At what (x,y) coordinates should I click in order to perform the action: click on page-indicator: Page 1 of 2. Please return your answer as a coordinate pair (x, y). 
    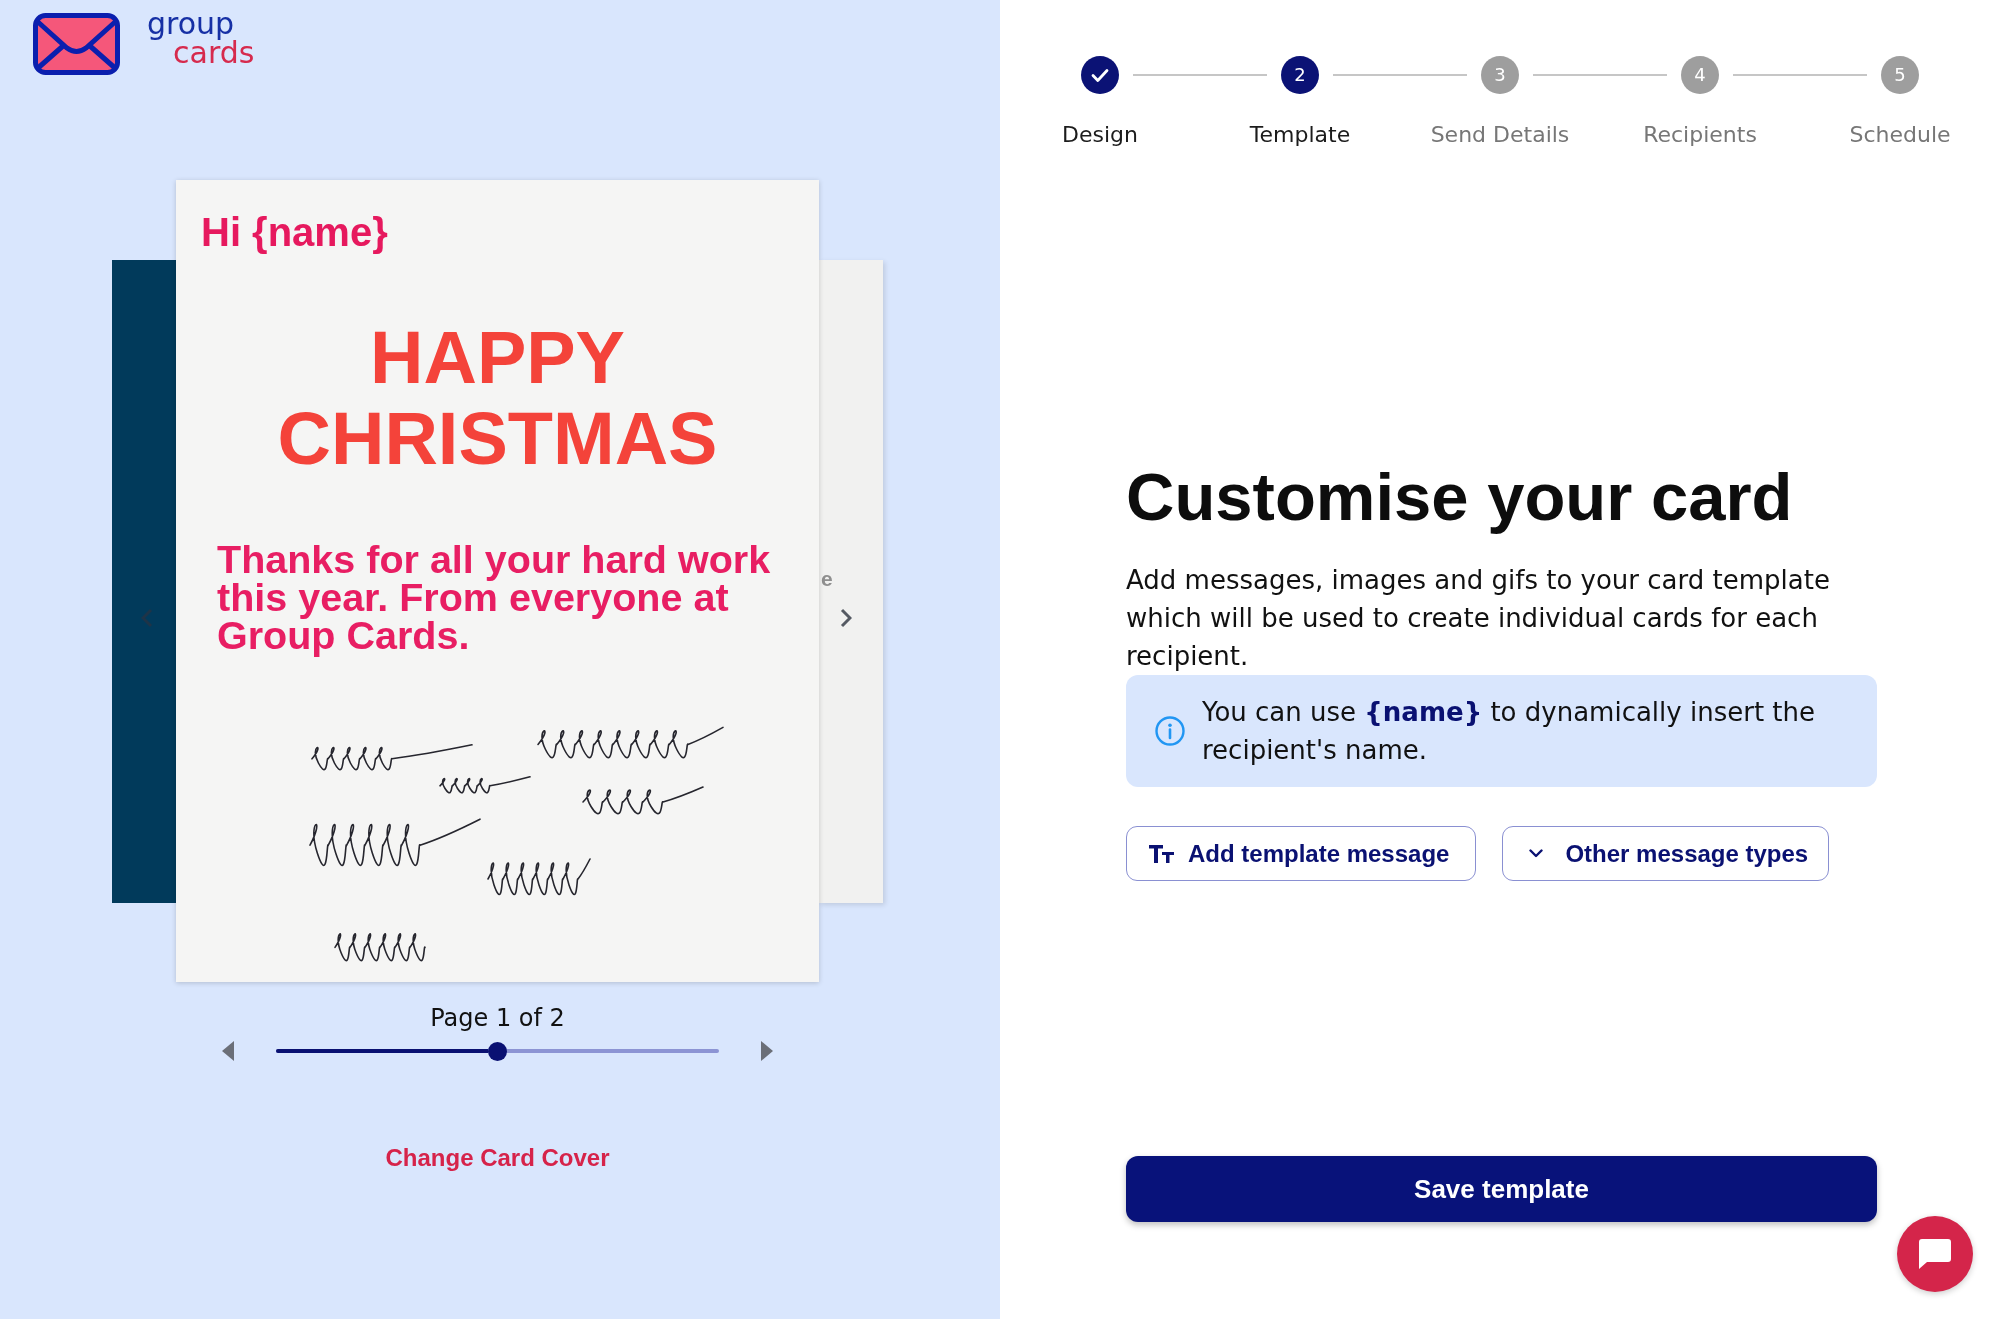
    Looking at the image, I should click on (497, 1018).